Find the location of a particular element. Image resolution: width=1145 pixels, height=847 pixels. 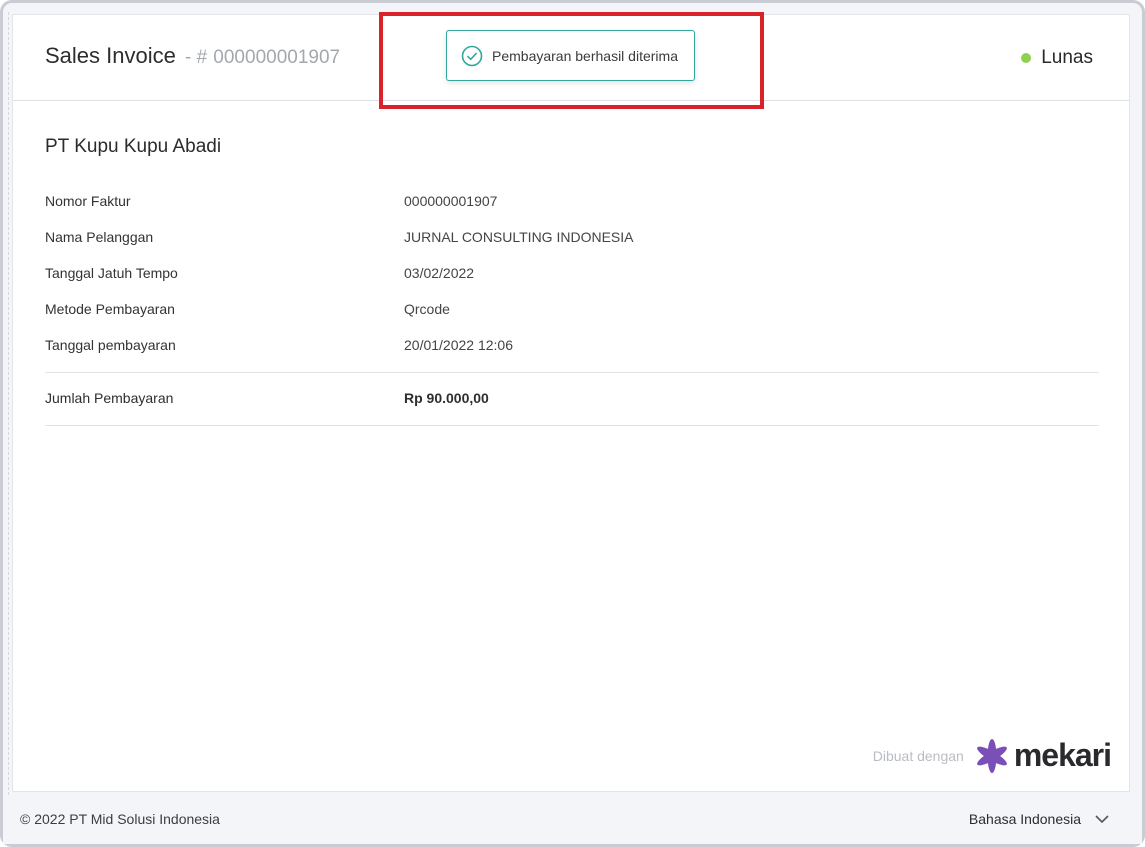

detail-row-nomor-faktur: Nomor Faktur 000000001907 is located at coordinates (572, 203).